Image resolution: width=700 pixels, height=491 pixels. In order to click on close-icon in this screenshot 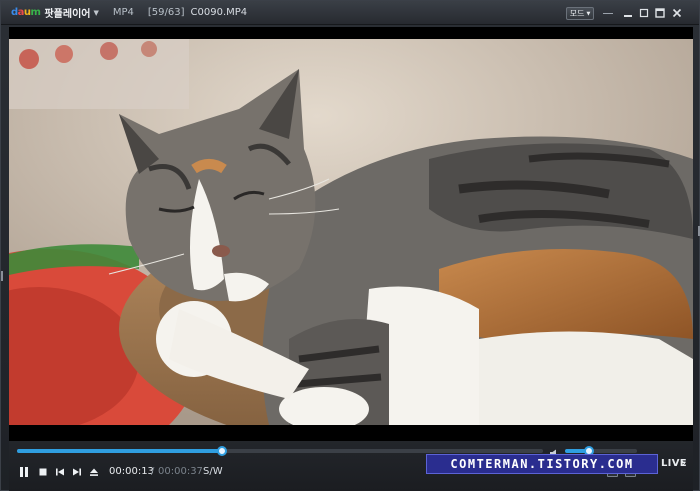, I will do `click(677, 13)`.